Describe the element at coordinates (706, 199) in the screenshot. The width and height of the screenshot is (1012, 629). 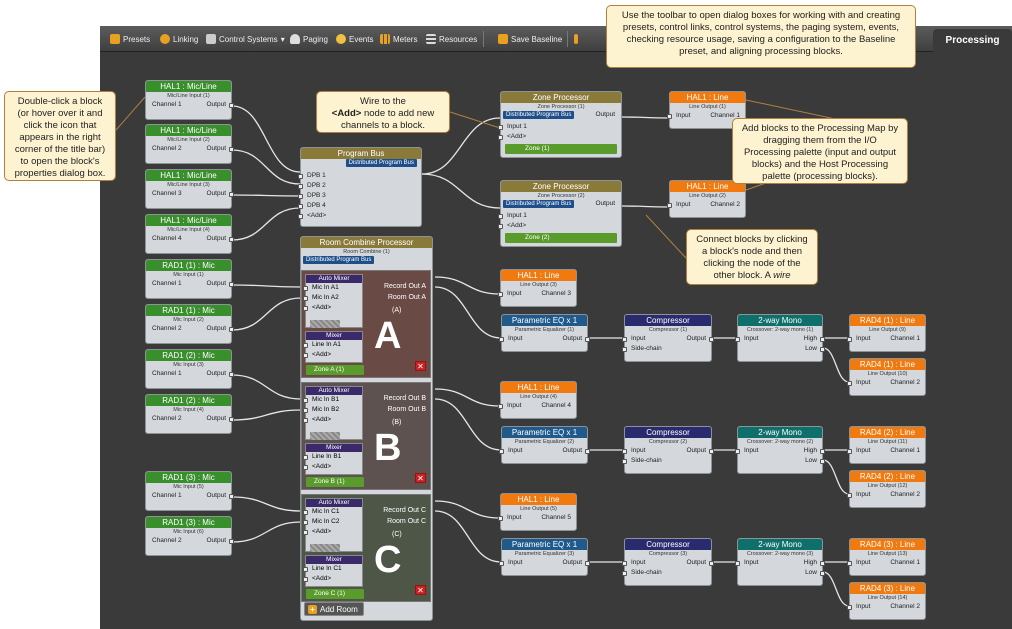
I see `output-block: HAL1 : Line Line Output (2) Input Channel 2` at that location.